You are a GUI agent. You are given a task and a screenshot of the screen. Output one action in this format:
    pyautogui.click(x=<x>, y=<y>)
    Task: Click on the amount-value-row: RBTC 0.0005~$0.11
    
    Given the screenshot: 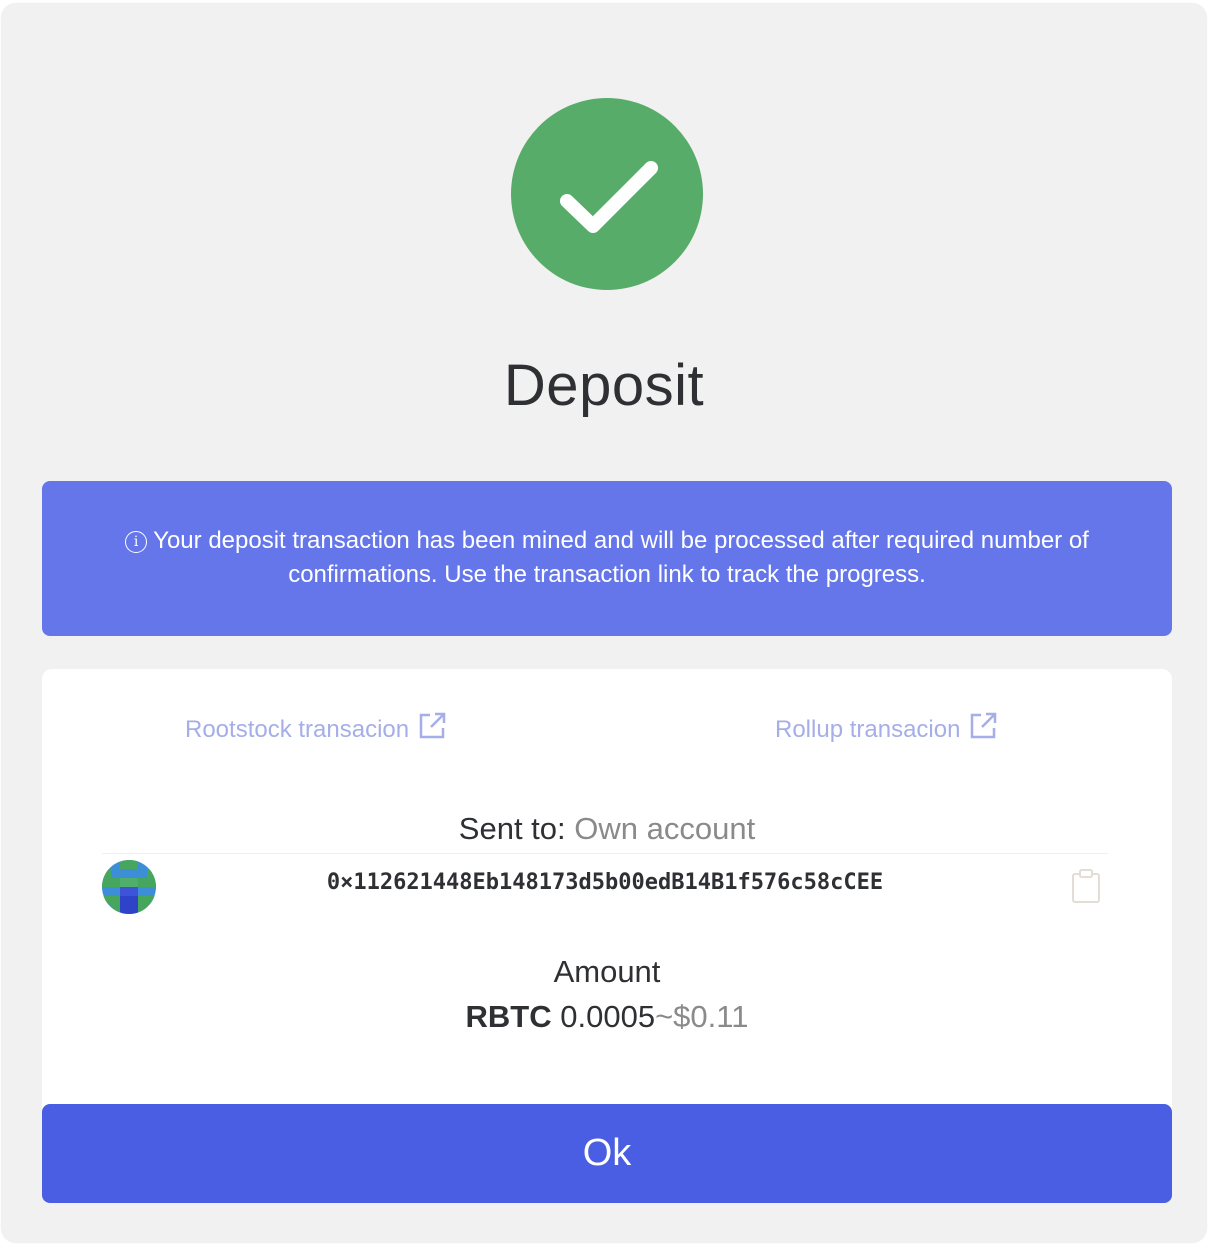 What is the action you would take?
    pyautogui.click(x=607, y=1017)
    